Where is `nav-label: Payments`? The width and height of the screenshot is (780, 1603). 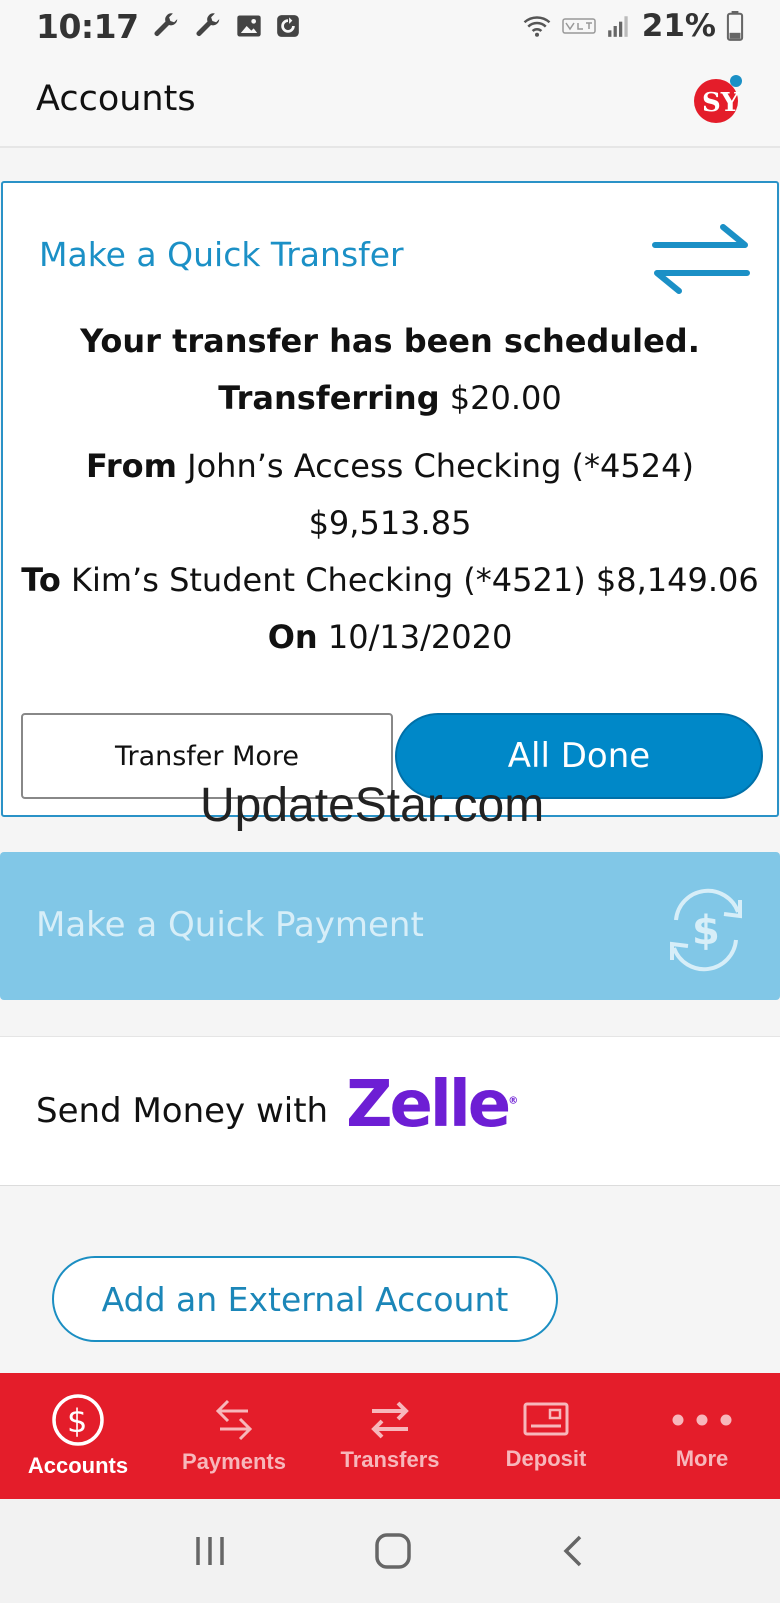 nav-label: Payments is located at coordinates (234, 1461).